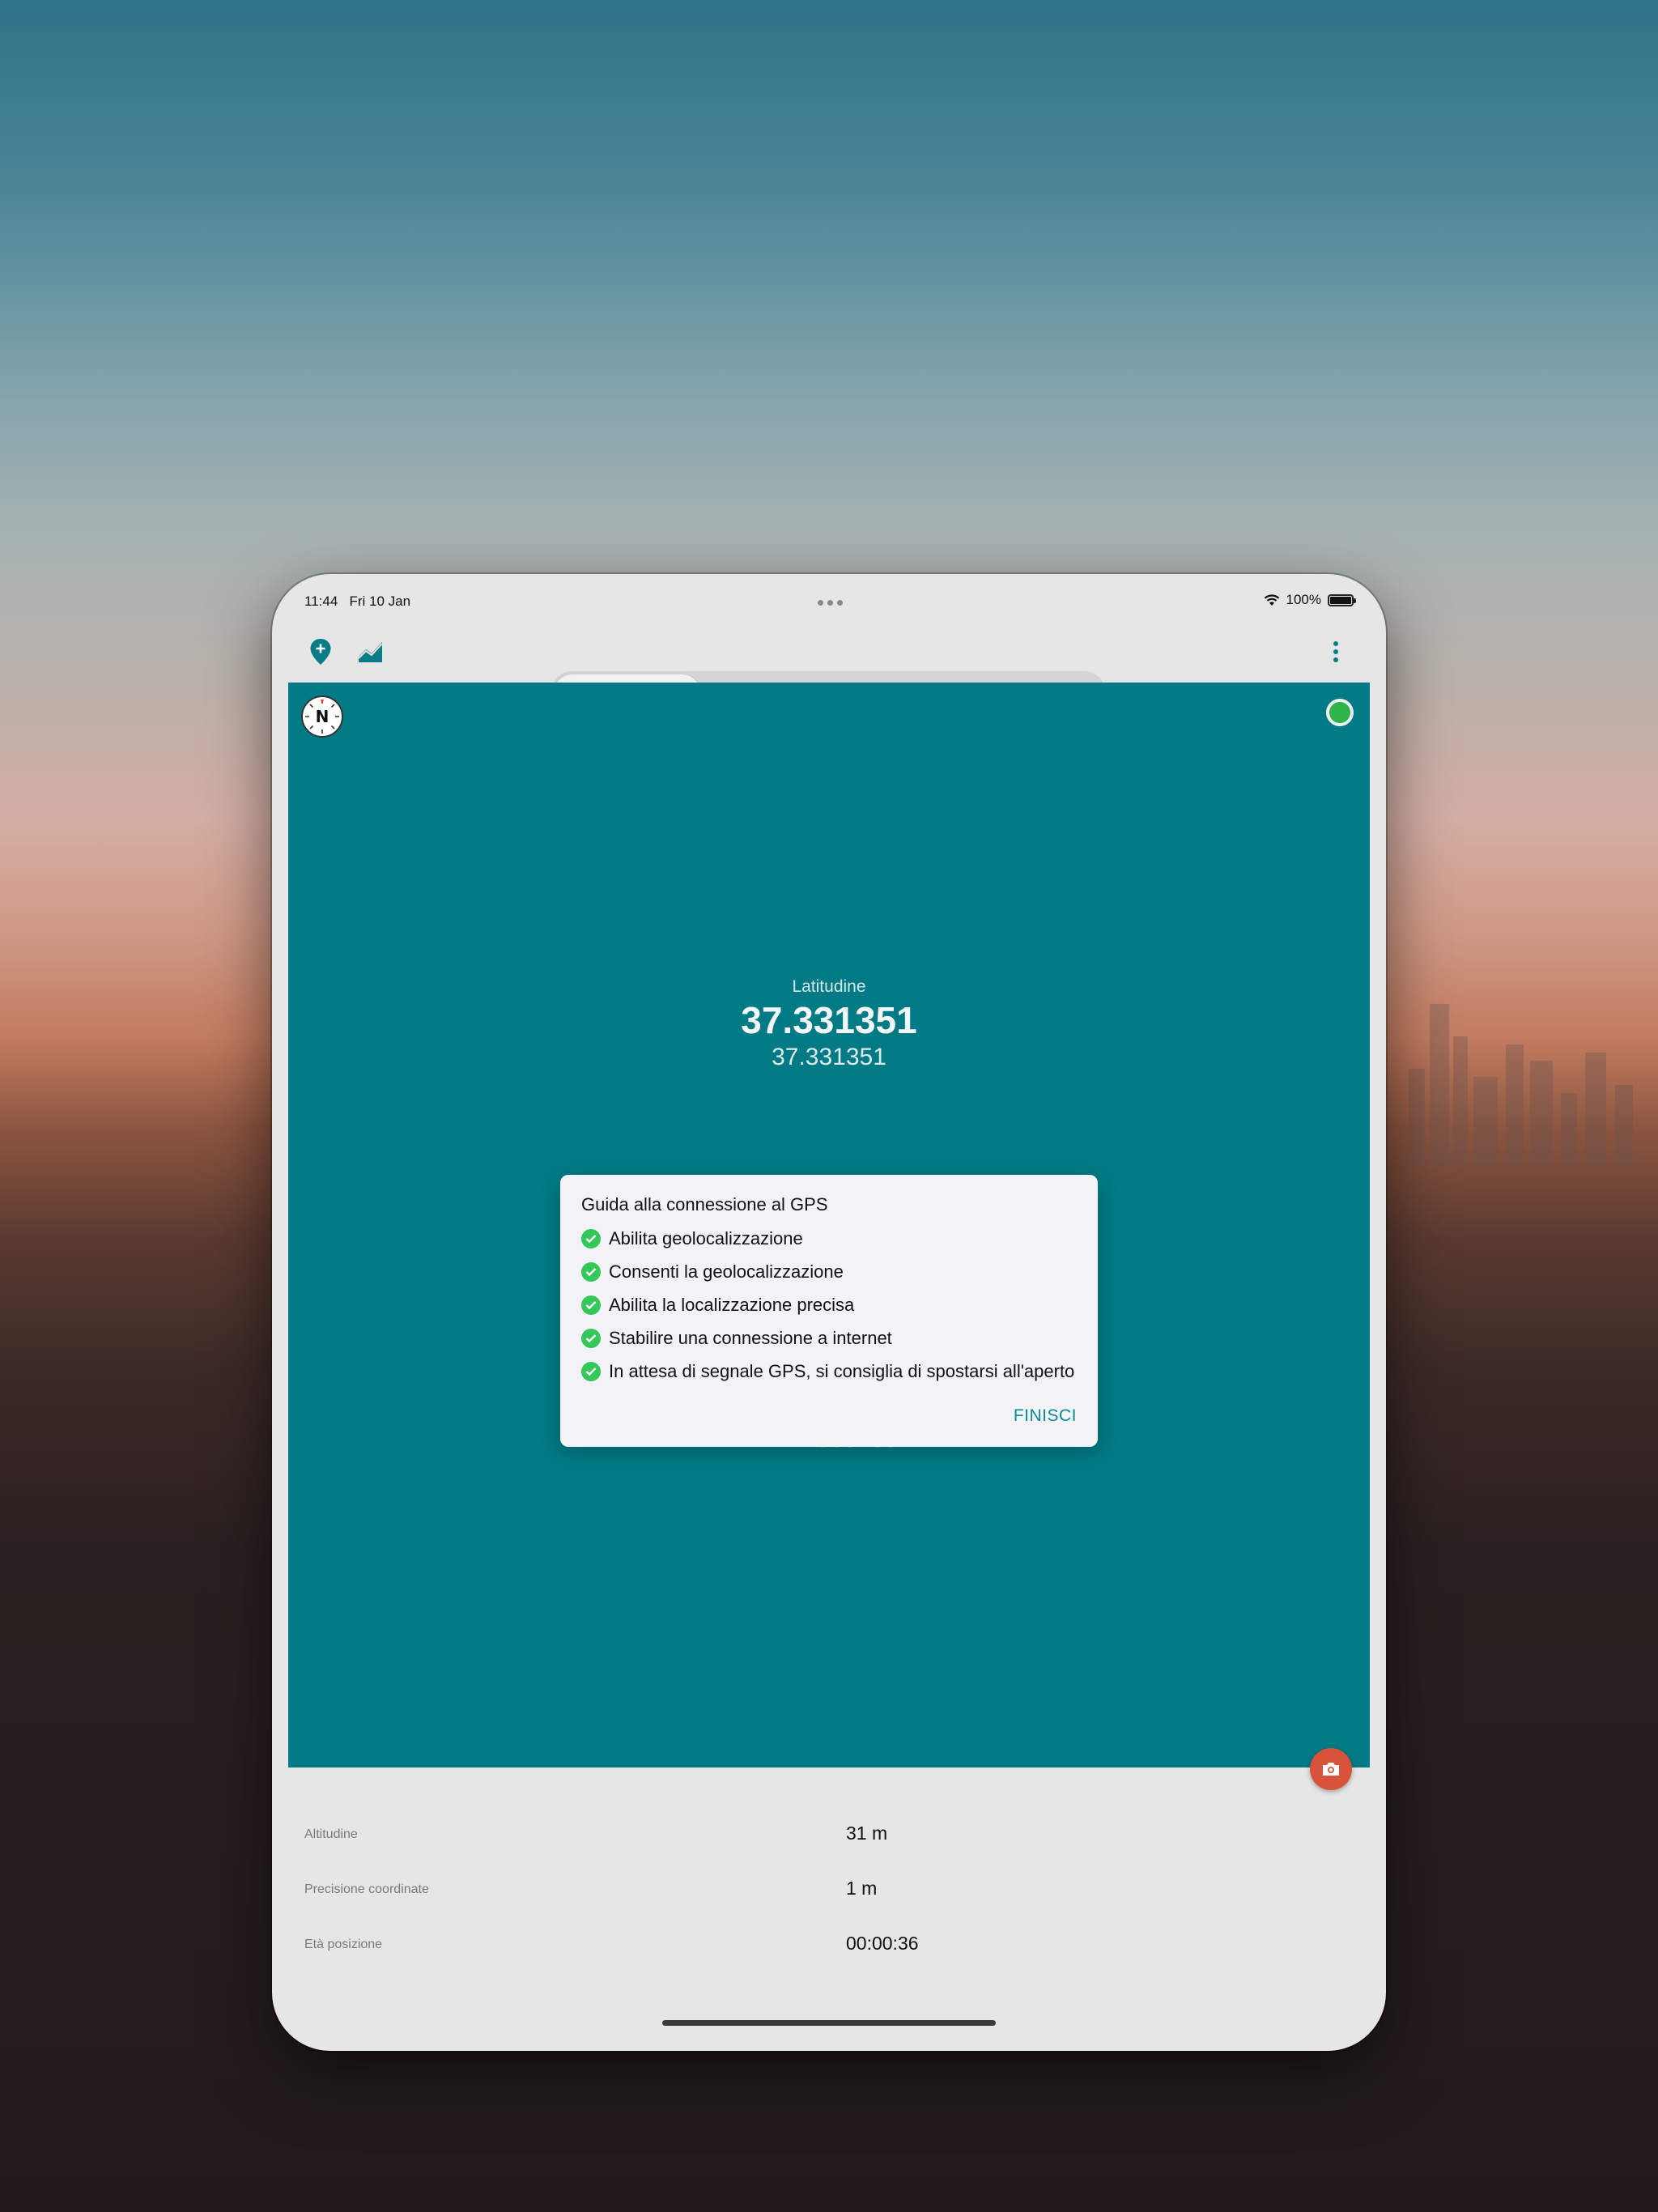 The height and width of the screenshot is (2212, 1658). What do you see at coordinates (829, 1946) in the screenshot?
I see `detail-row-age: Età posizione 00:00:36` at bounding box center [829, 1946].